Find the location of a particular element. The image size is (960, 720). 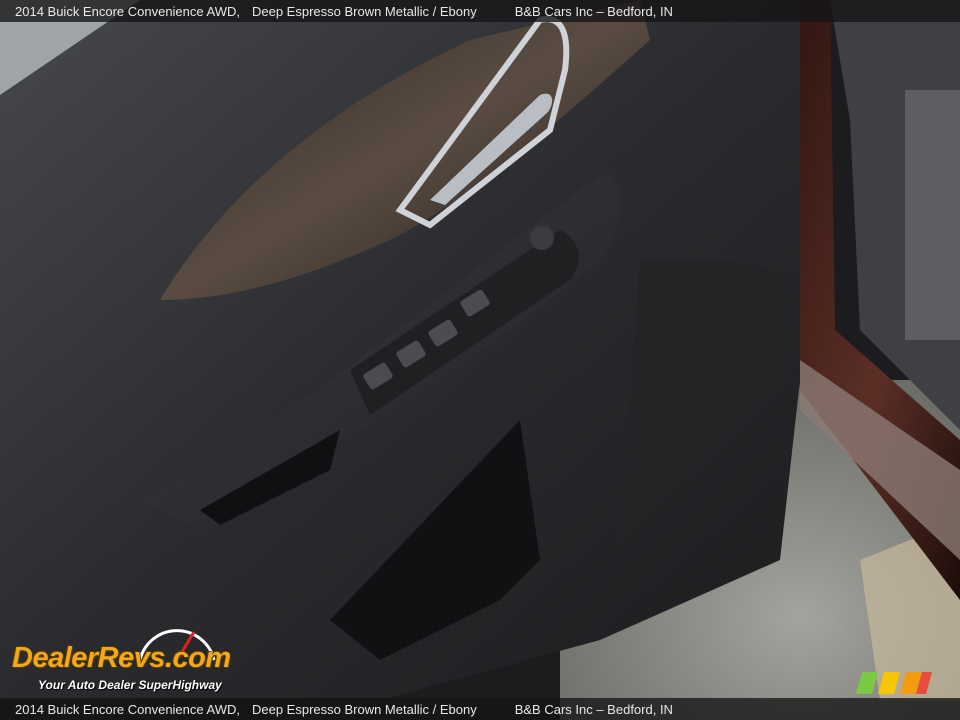

mirror-control-knob is located at coordinates (542, 238).